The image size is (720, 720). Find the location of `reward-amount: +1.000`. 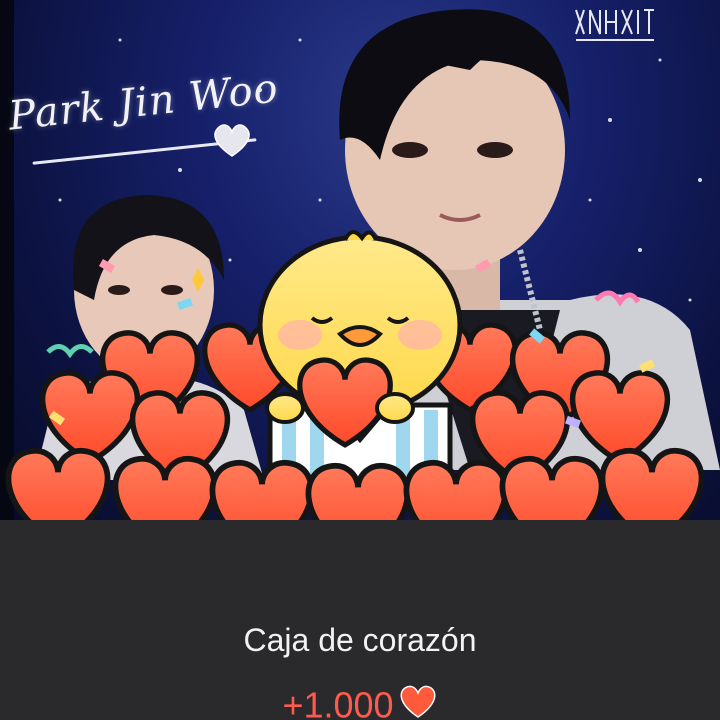

reward-amount: +1.000 is located at coordinates (338, 702).